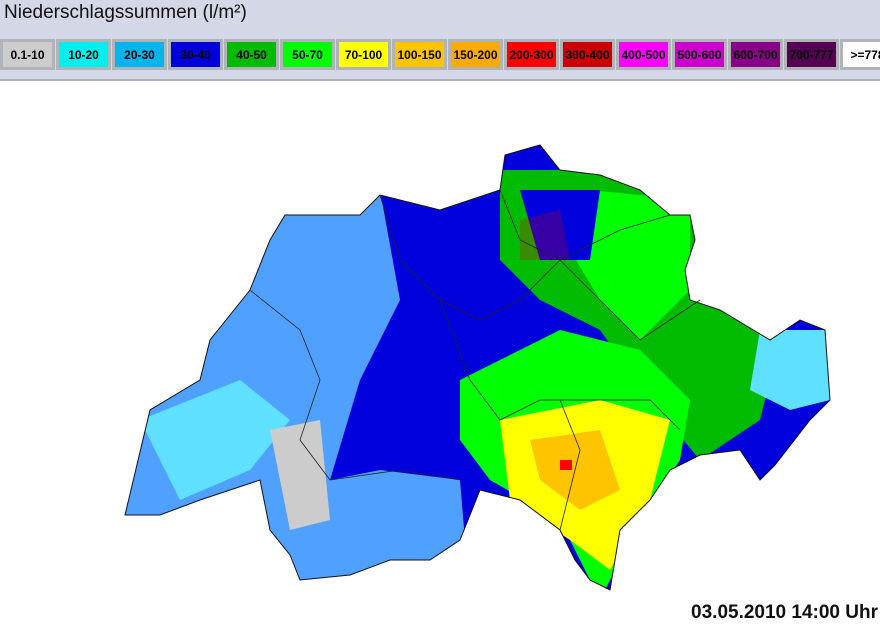 The height and width of the screenshot is (630, 880). Describe the element at coordinates (860, 54) in the screenshot. I see `legend-item: >=778` at that location.